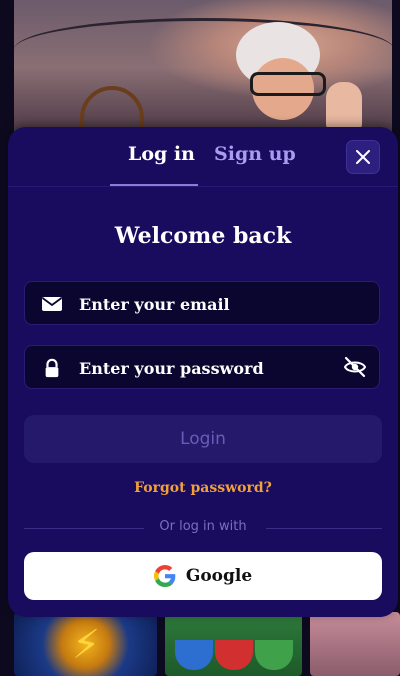 The width and height of the screenshot is (400, 676). I want to click on tabs-divider, so click(203, 186).